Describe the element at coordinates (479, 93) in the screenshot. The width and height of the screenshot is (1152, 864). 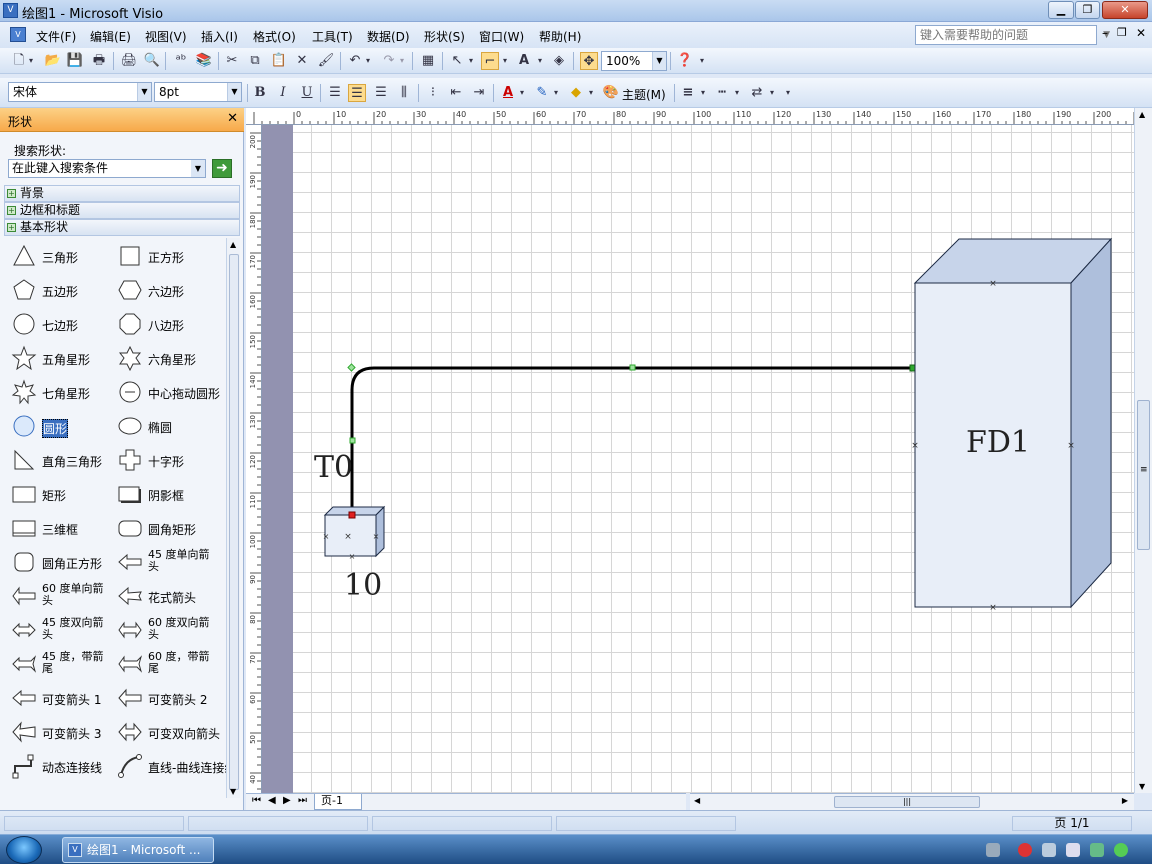
I see `increase-indent-icon: ⇥` at that location.